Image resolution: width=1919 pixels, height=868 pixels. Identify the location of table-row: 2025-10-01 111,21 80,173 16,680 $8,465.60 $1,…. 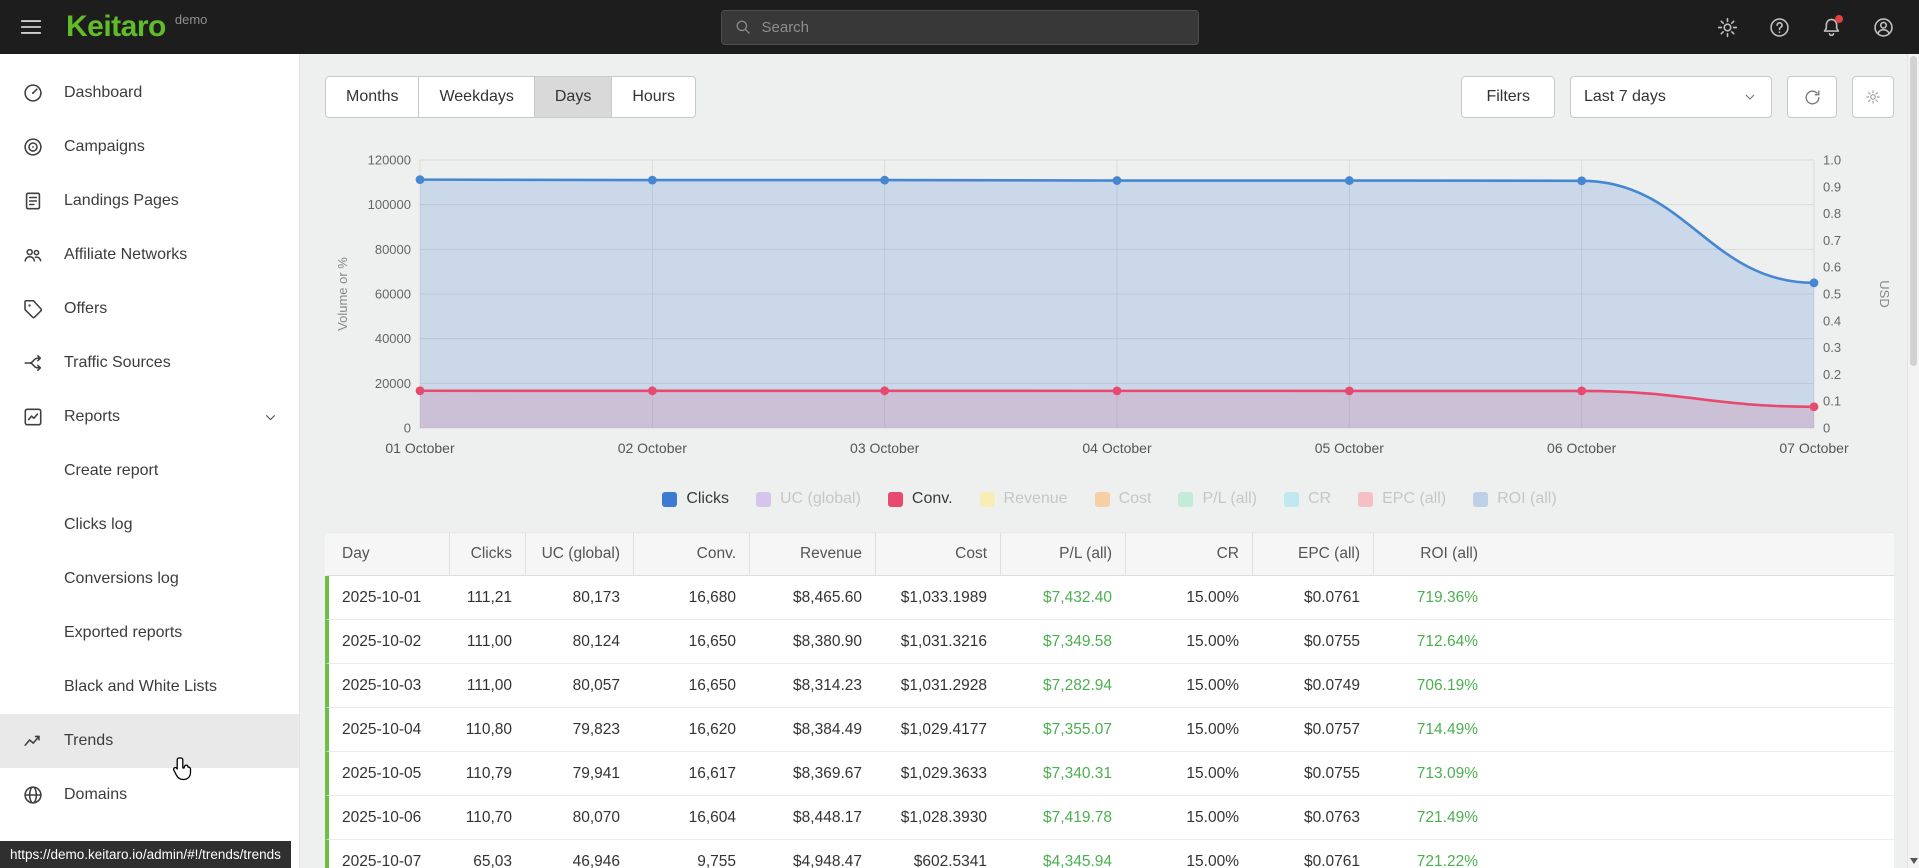
(1109, 598).